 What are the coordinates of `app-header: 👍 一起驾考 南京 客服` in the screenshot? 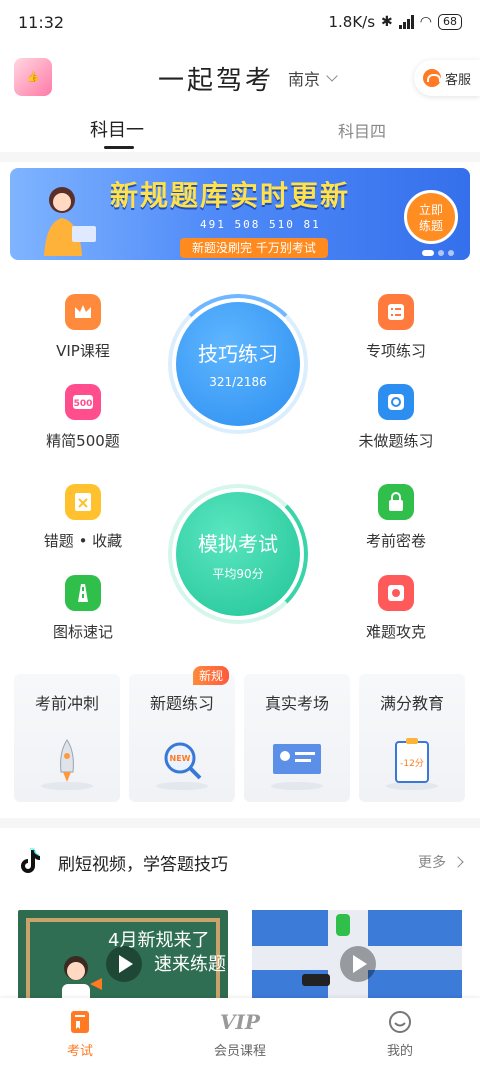 It's located at (240, 77).